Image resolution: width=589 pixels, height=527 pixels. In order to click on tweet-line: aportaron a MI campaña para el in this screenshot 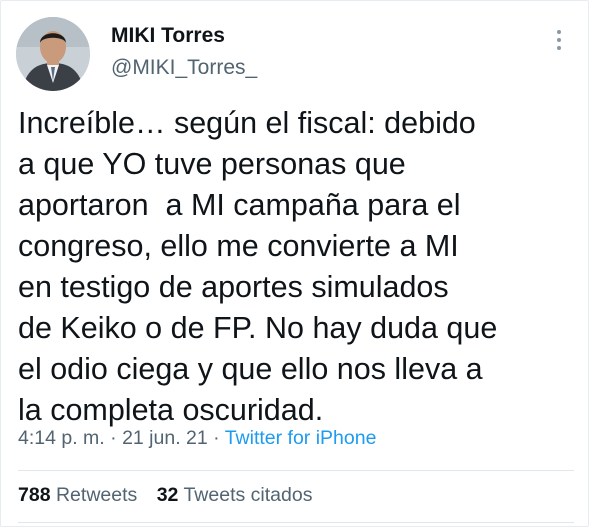, I will do `click(239, 205)`.